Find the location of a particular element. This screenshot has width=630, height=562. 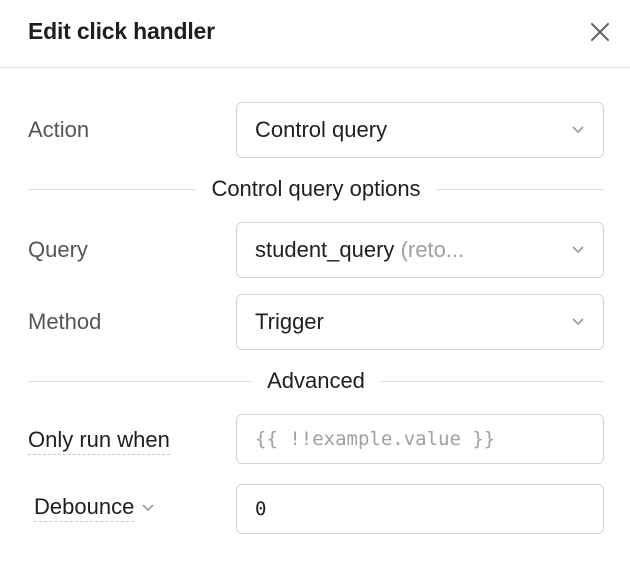

action-select: Control query is located at coordinates (420, 130).